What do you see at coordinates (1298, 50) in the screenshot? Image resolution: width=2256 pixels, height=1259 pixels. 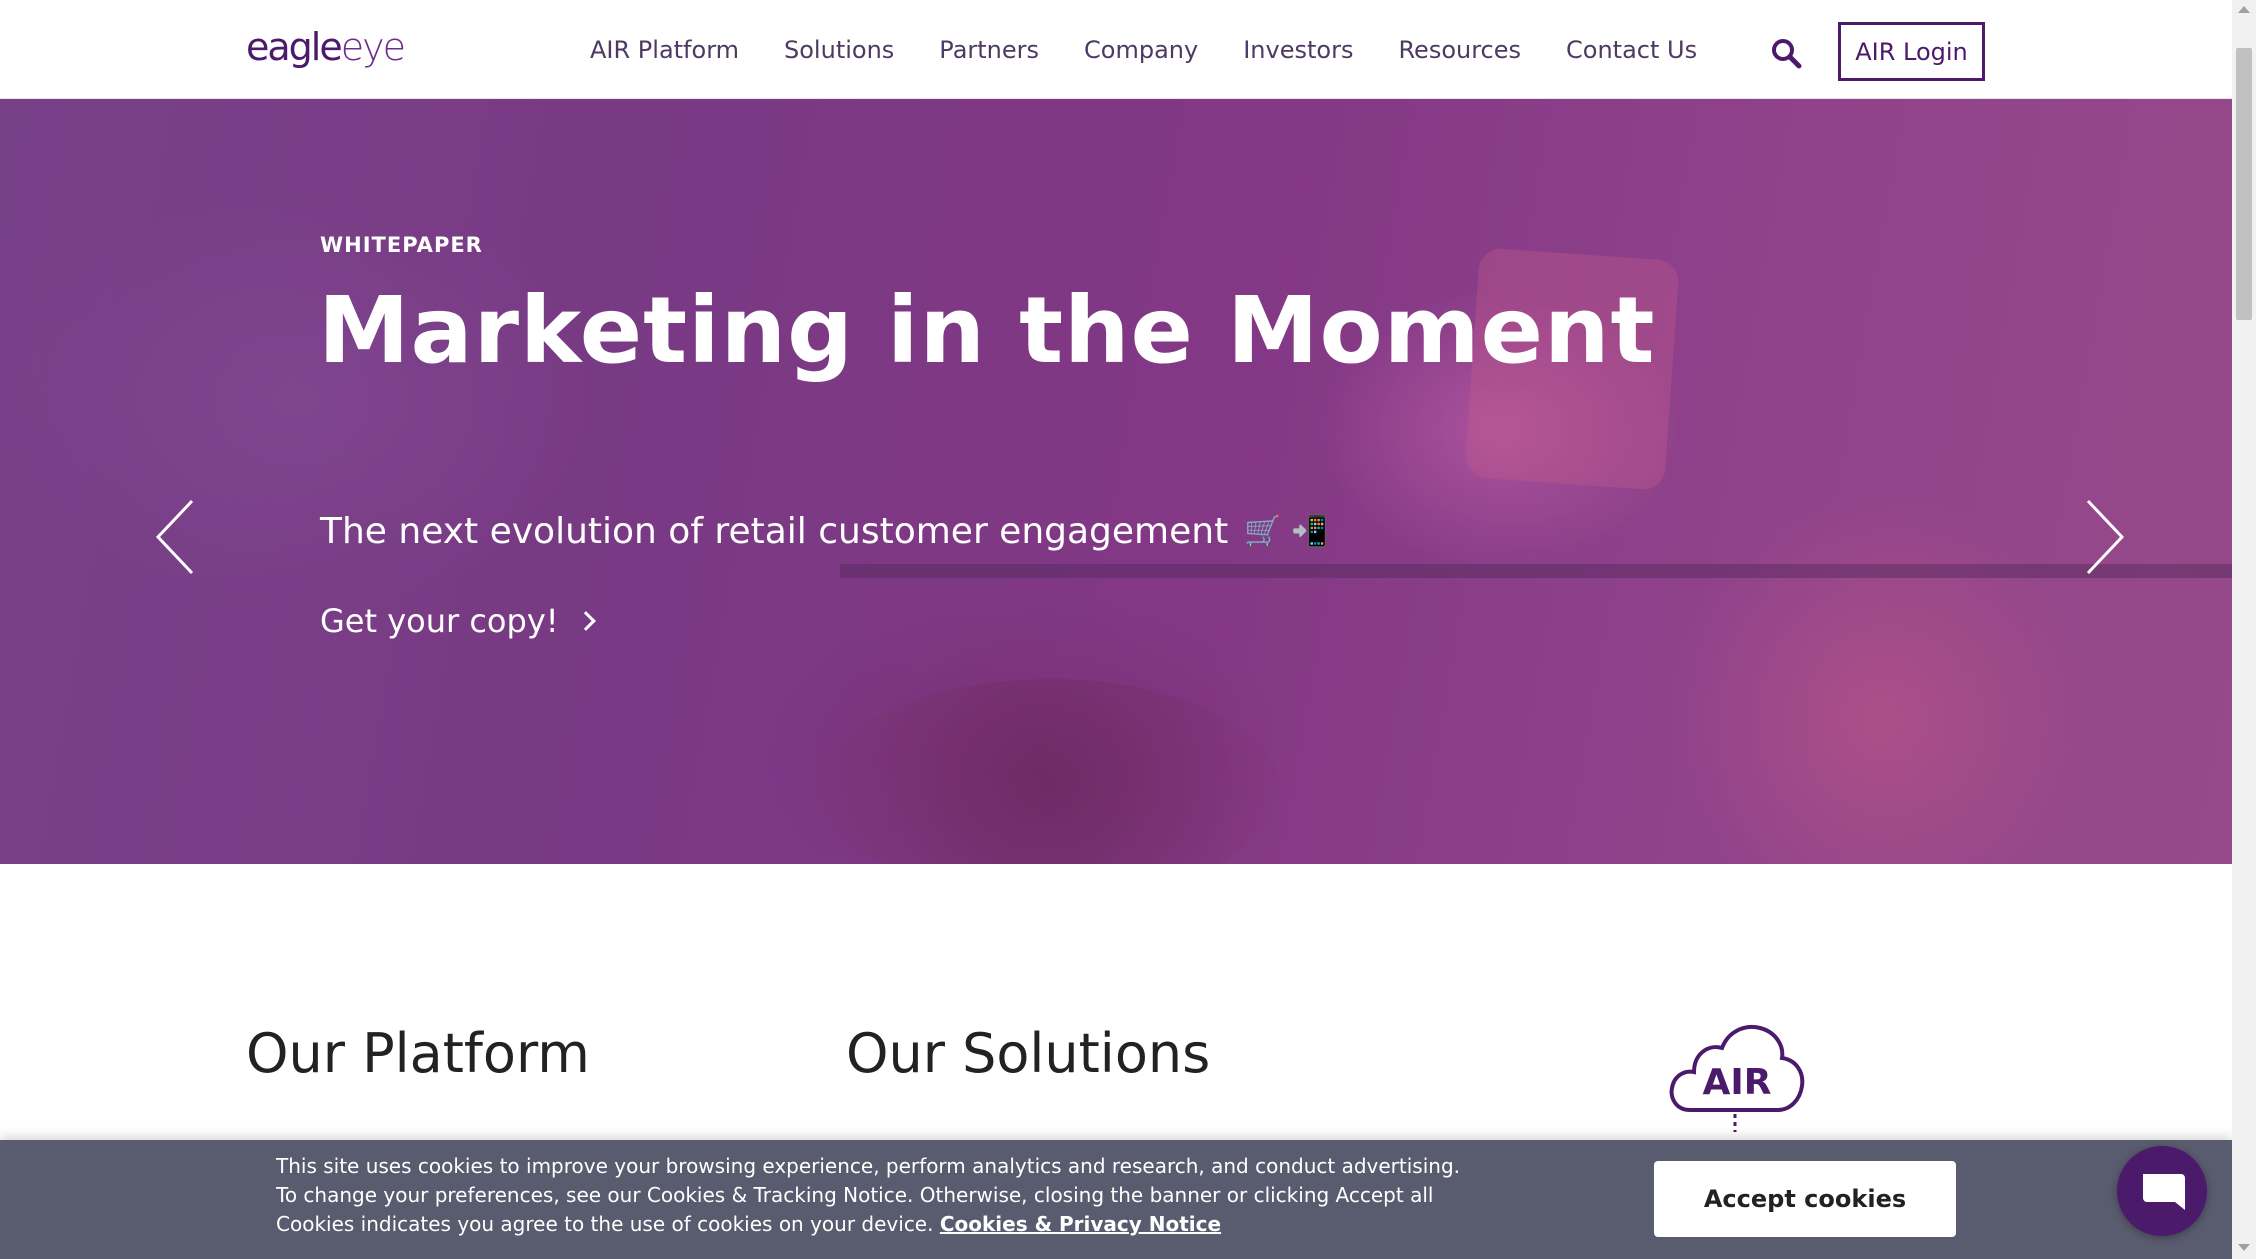 I see `nav-investors: Investors` at bounding box center [1298, 50].